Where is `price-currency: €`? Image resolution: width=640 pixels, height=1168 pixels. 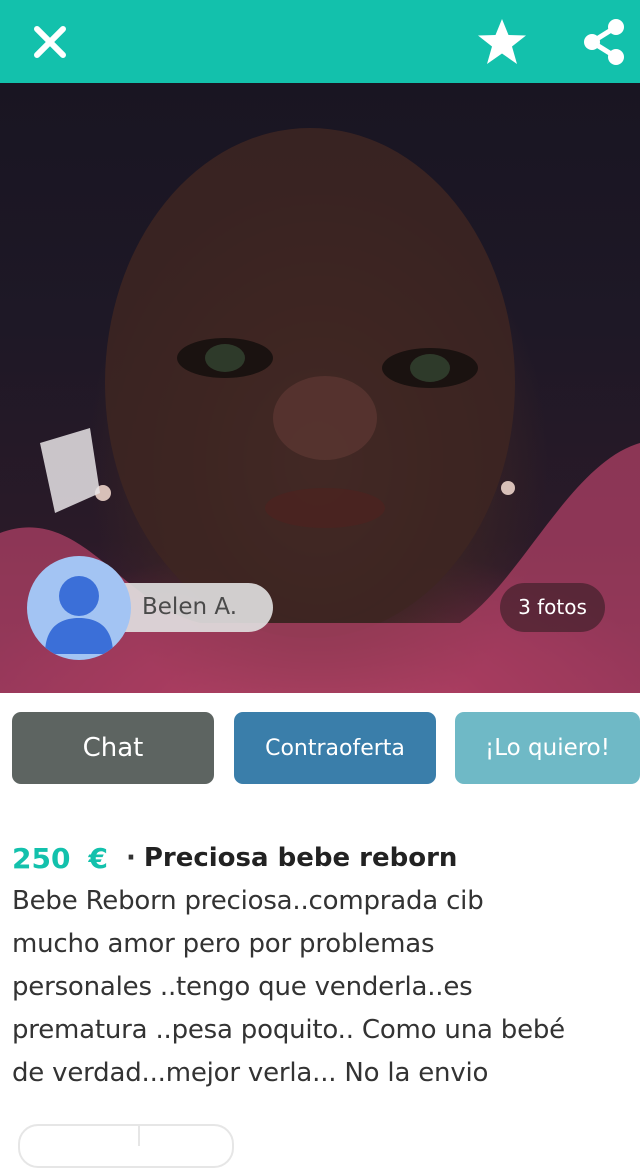
price-currency: € is located at coordinates (98, 858).